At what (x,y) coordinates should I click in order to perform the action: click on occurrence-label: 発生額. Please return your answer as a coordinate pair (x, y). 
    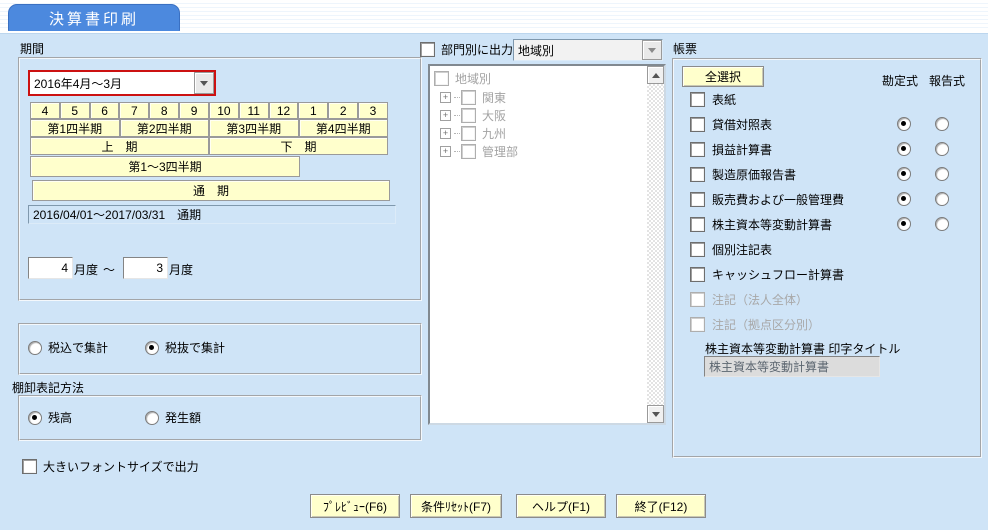
    Looking at the image, I should click on (183, 418).